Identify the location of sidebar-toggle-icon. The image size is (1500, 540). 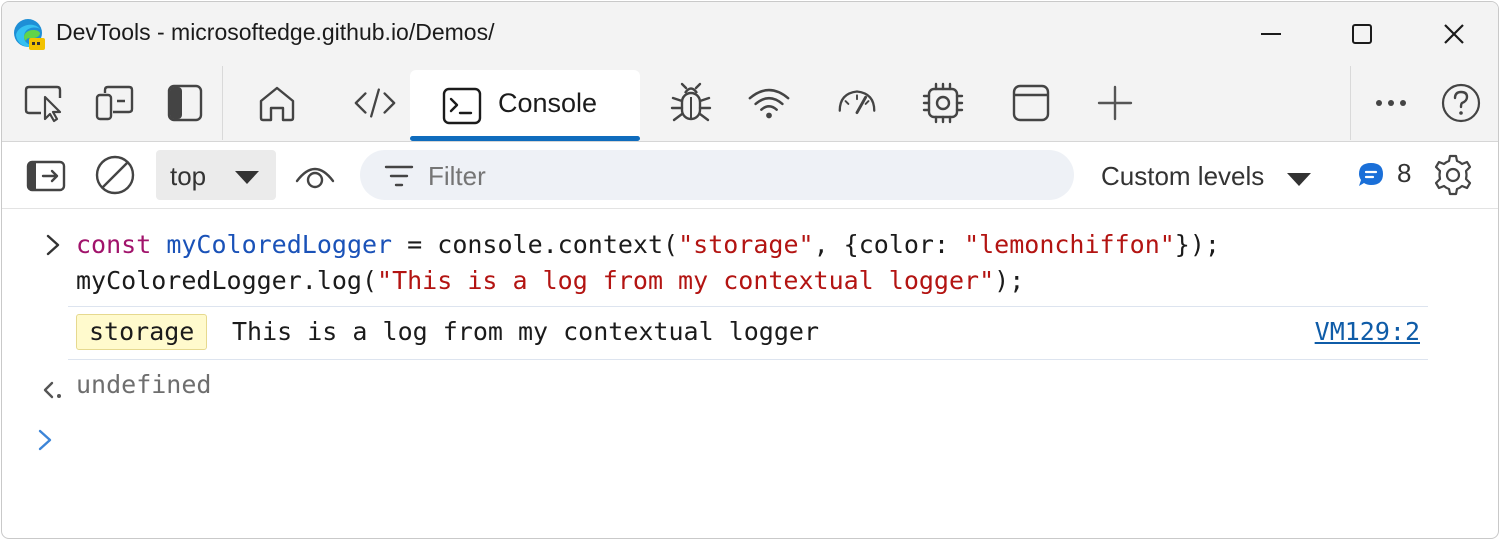
(46, 176).